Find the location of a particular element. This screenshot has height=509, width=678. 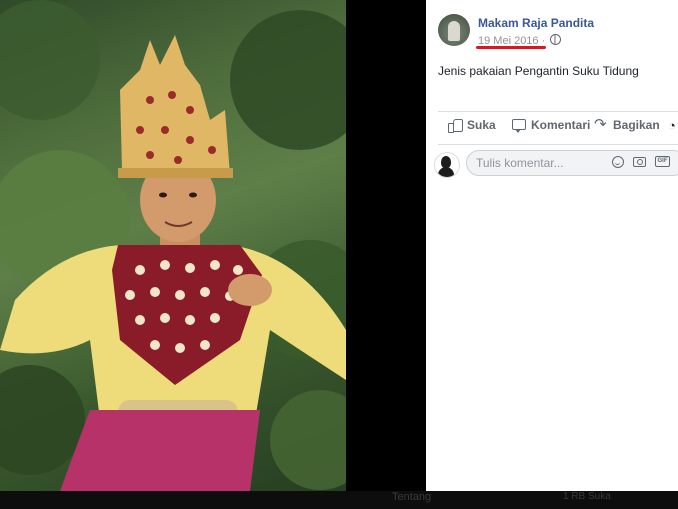

author-name-link: Makam Raja Pandita is located at coordinates (536, 23).